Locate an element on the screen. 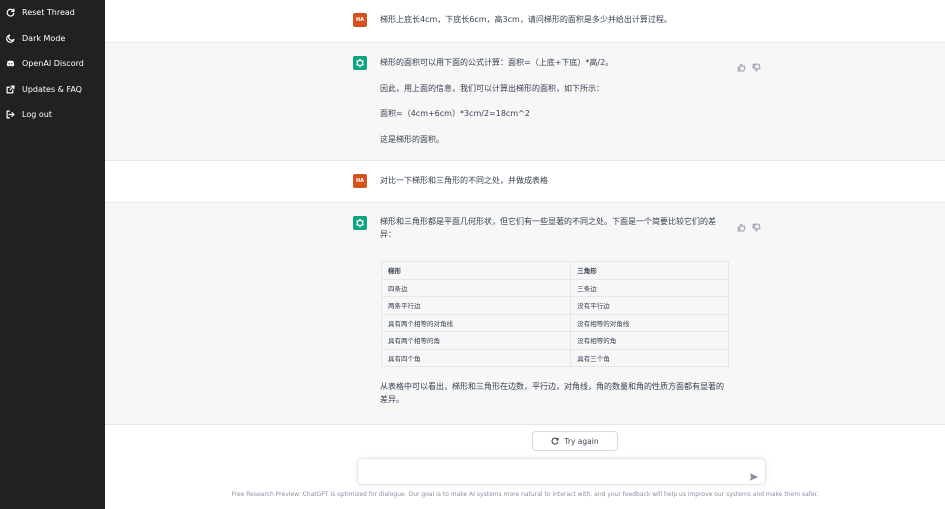 The height and width of the screenshot is (509, 945). table-row: 四条边 三条边 is located at coordinates (554, 287).